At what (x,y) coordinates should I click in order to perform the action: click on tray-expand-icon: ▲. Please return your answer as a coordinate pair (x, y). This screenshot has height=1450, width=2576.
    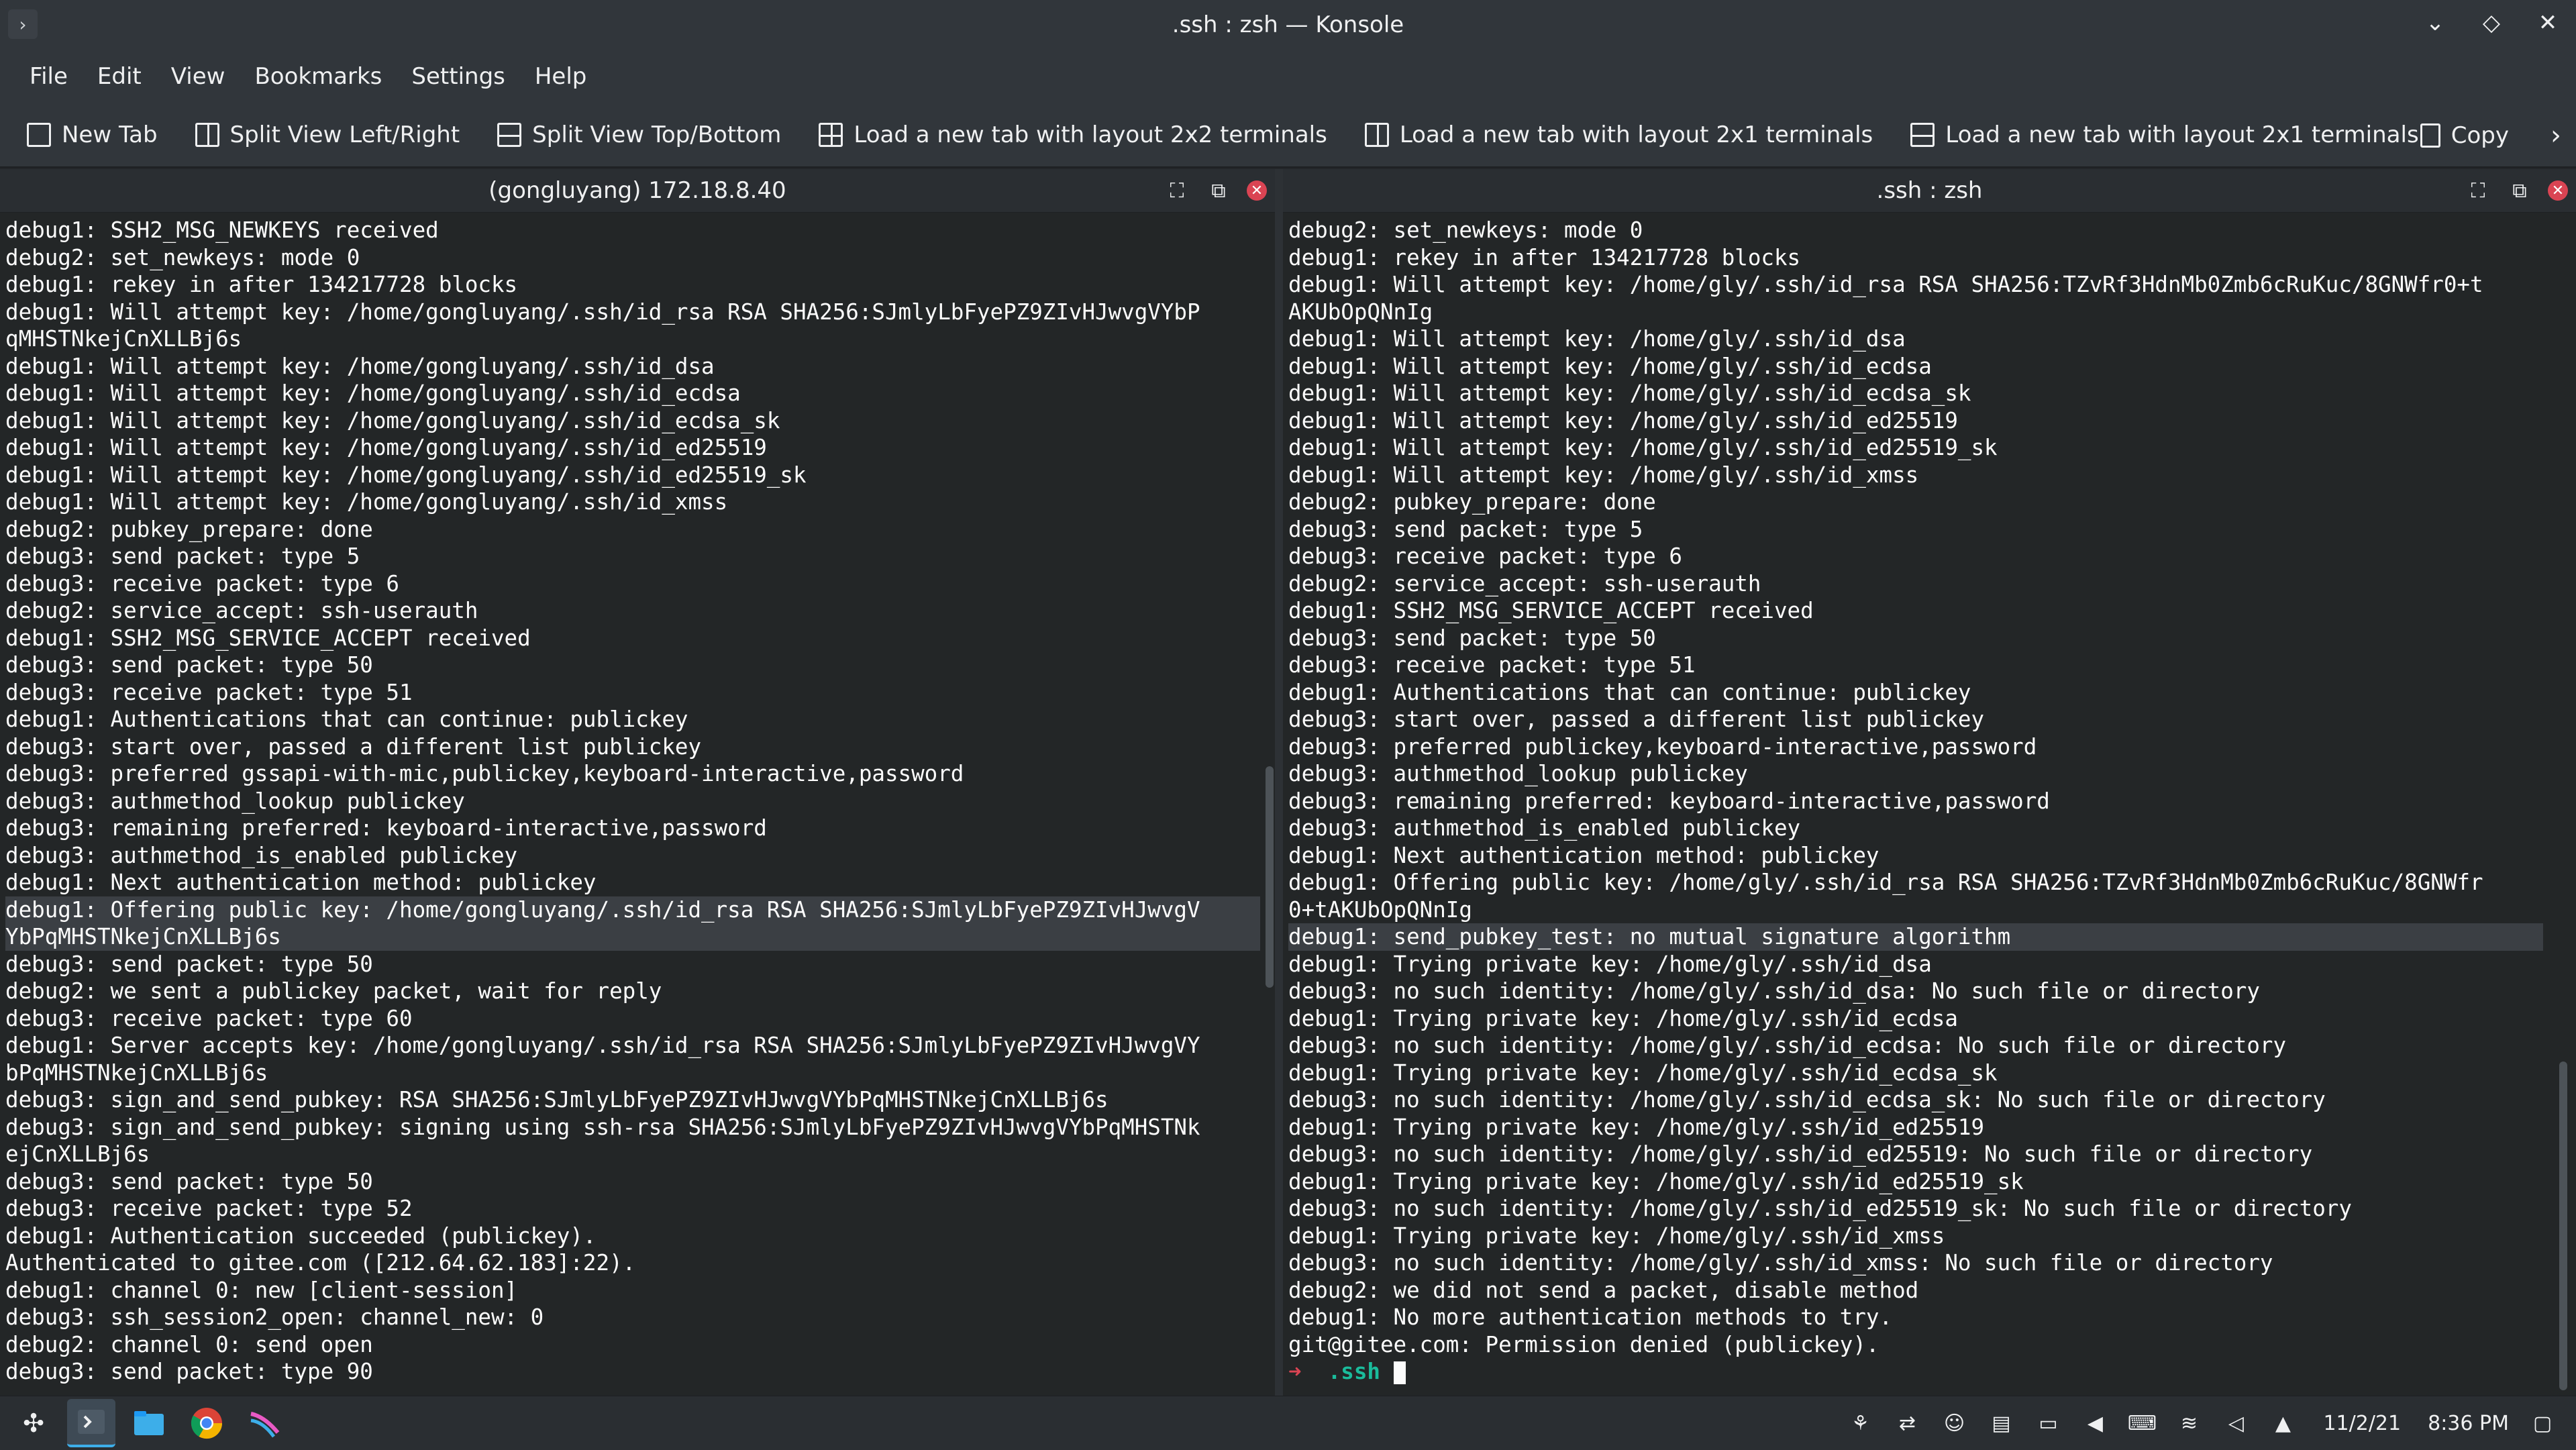
    Looking at the image, I should click on (2282, 1423).